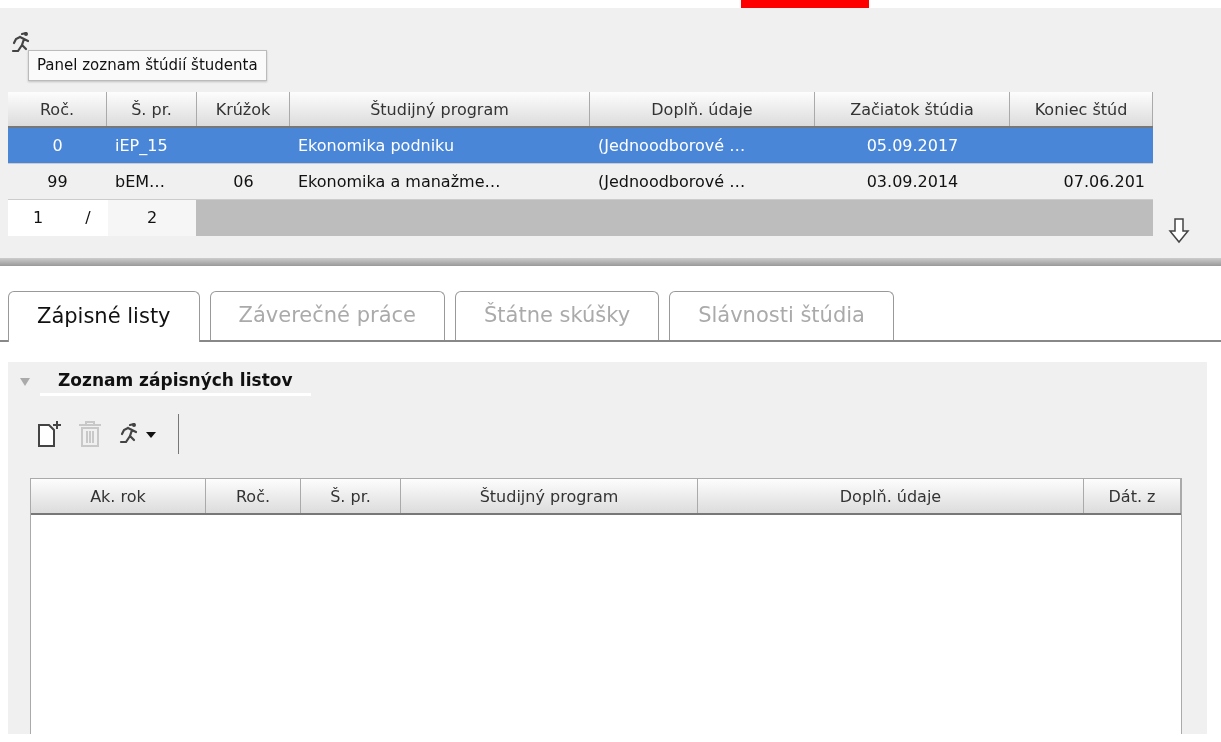 The image size is (1221, 742). Describe the element at coordinates (141, 146) in the screenshot. I see `table-cell-text: iEP_15` at that location.